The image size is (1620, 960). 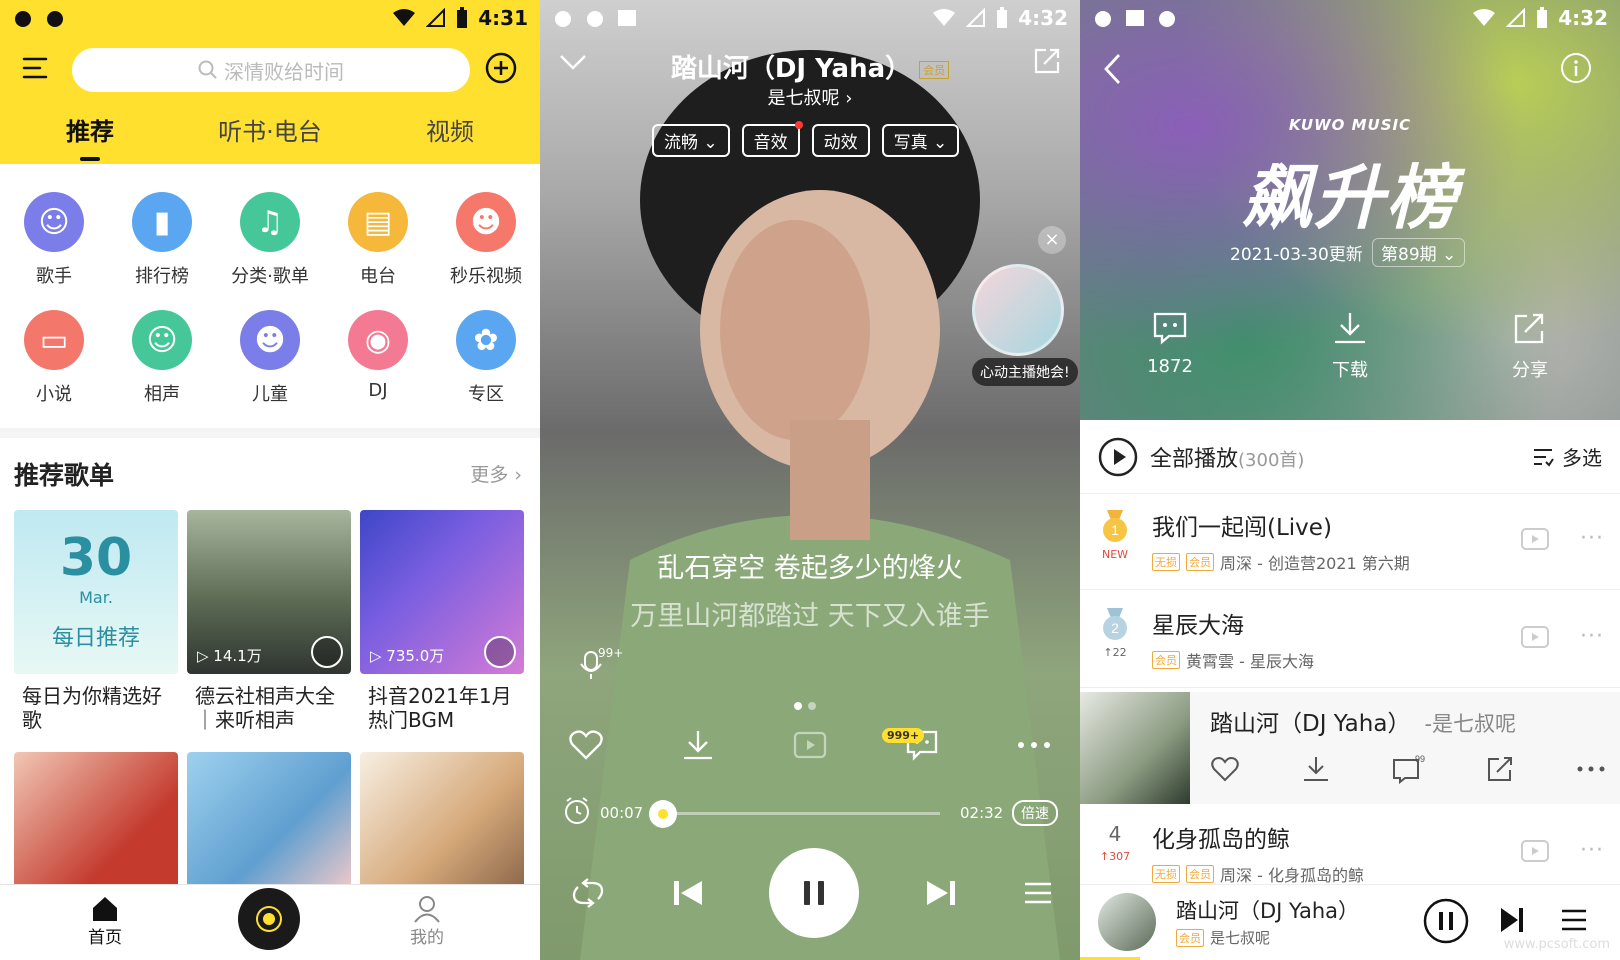 I want to click on category-item: ▤ 电台, so click(x=378, y=240).